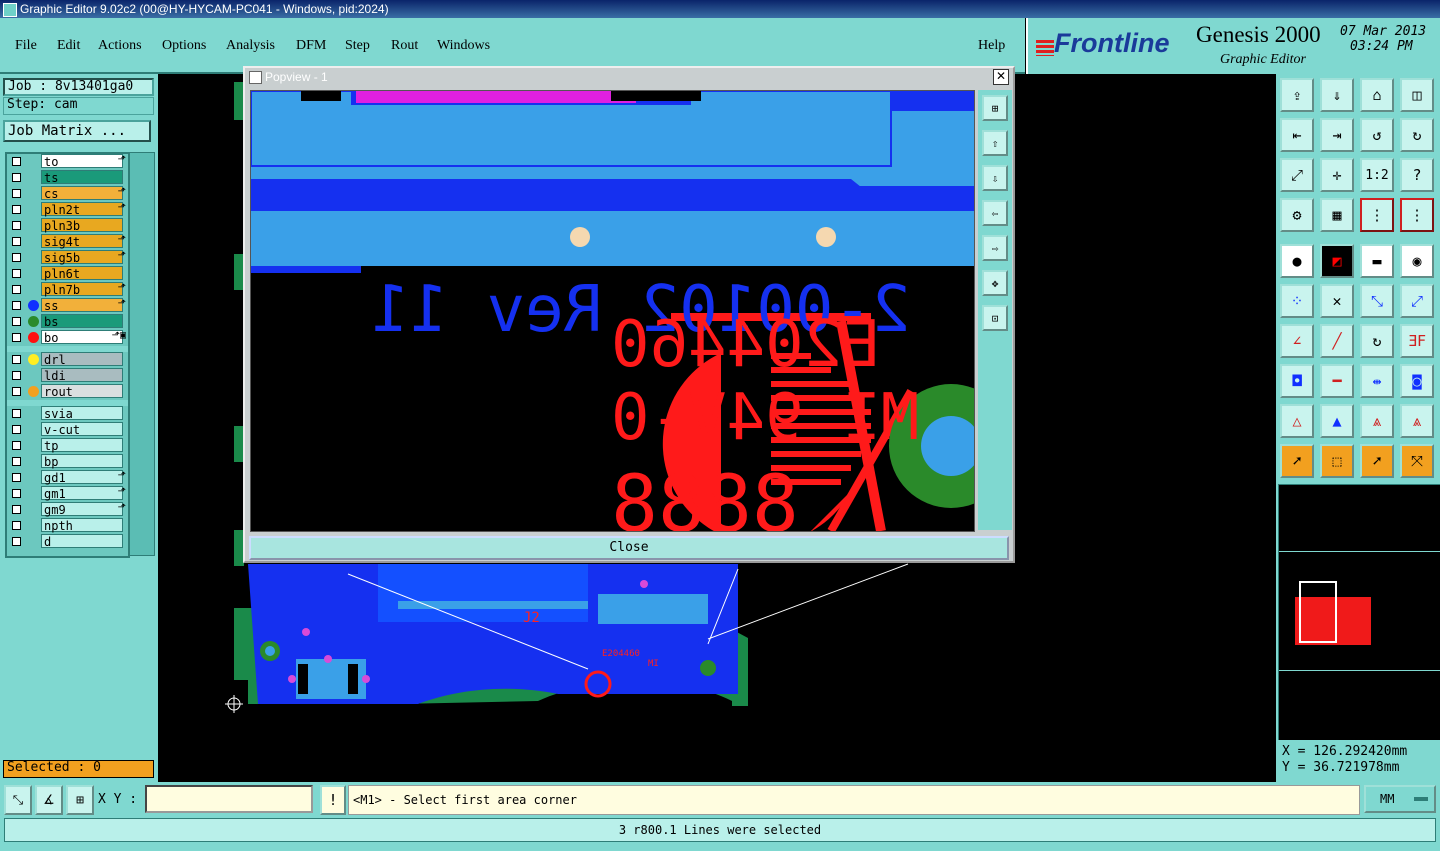 The width and height of the screenshot is (1440, 851). I want to click on layer-row: gm1 ⬏, so click(67, 494).